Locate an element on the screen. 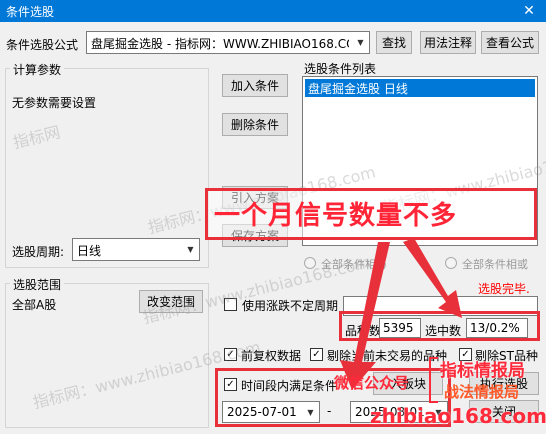 The width and height of the screenshot is (546, 434). stamp-bracket-icon is located at coordinates (433, 380).